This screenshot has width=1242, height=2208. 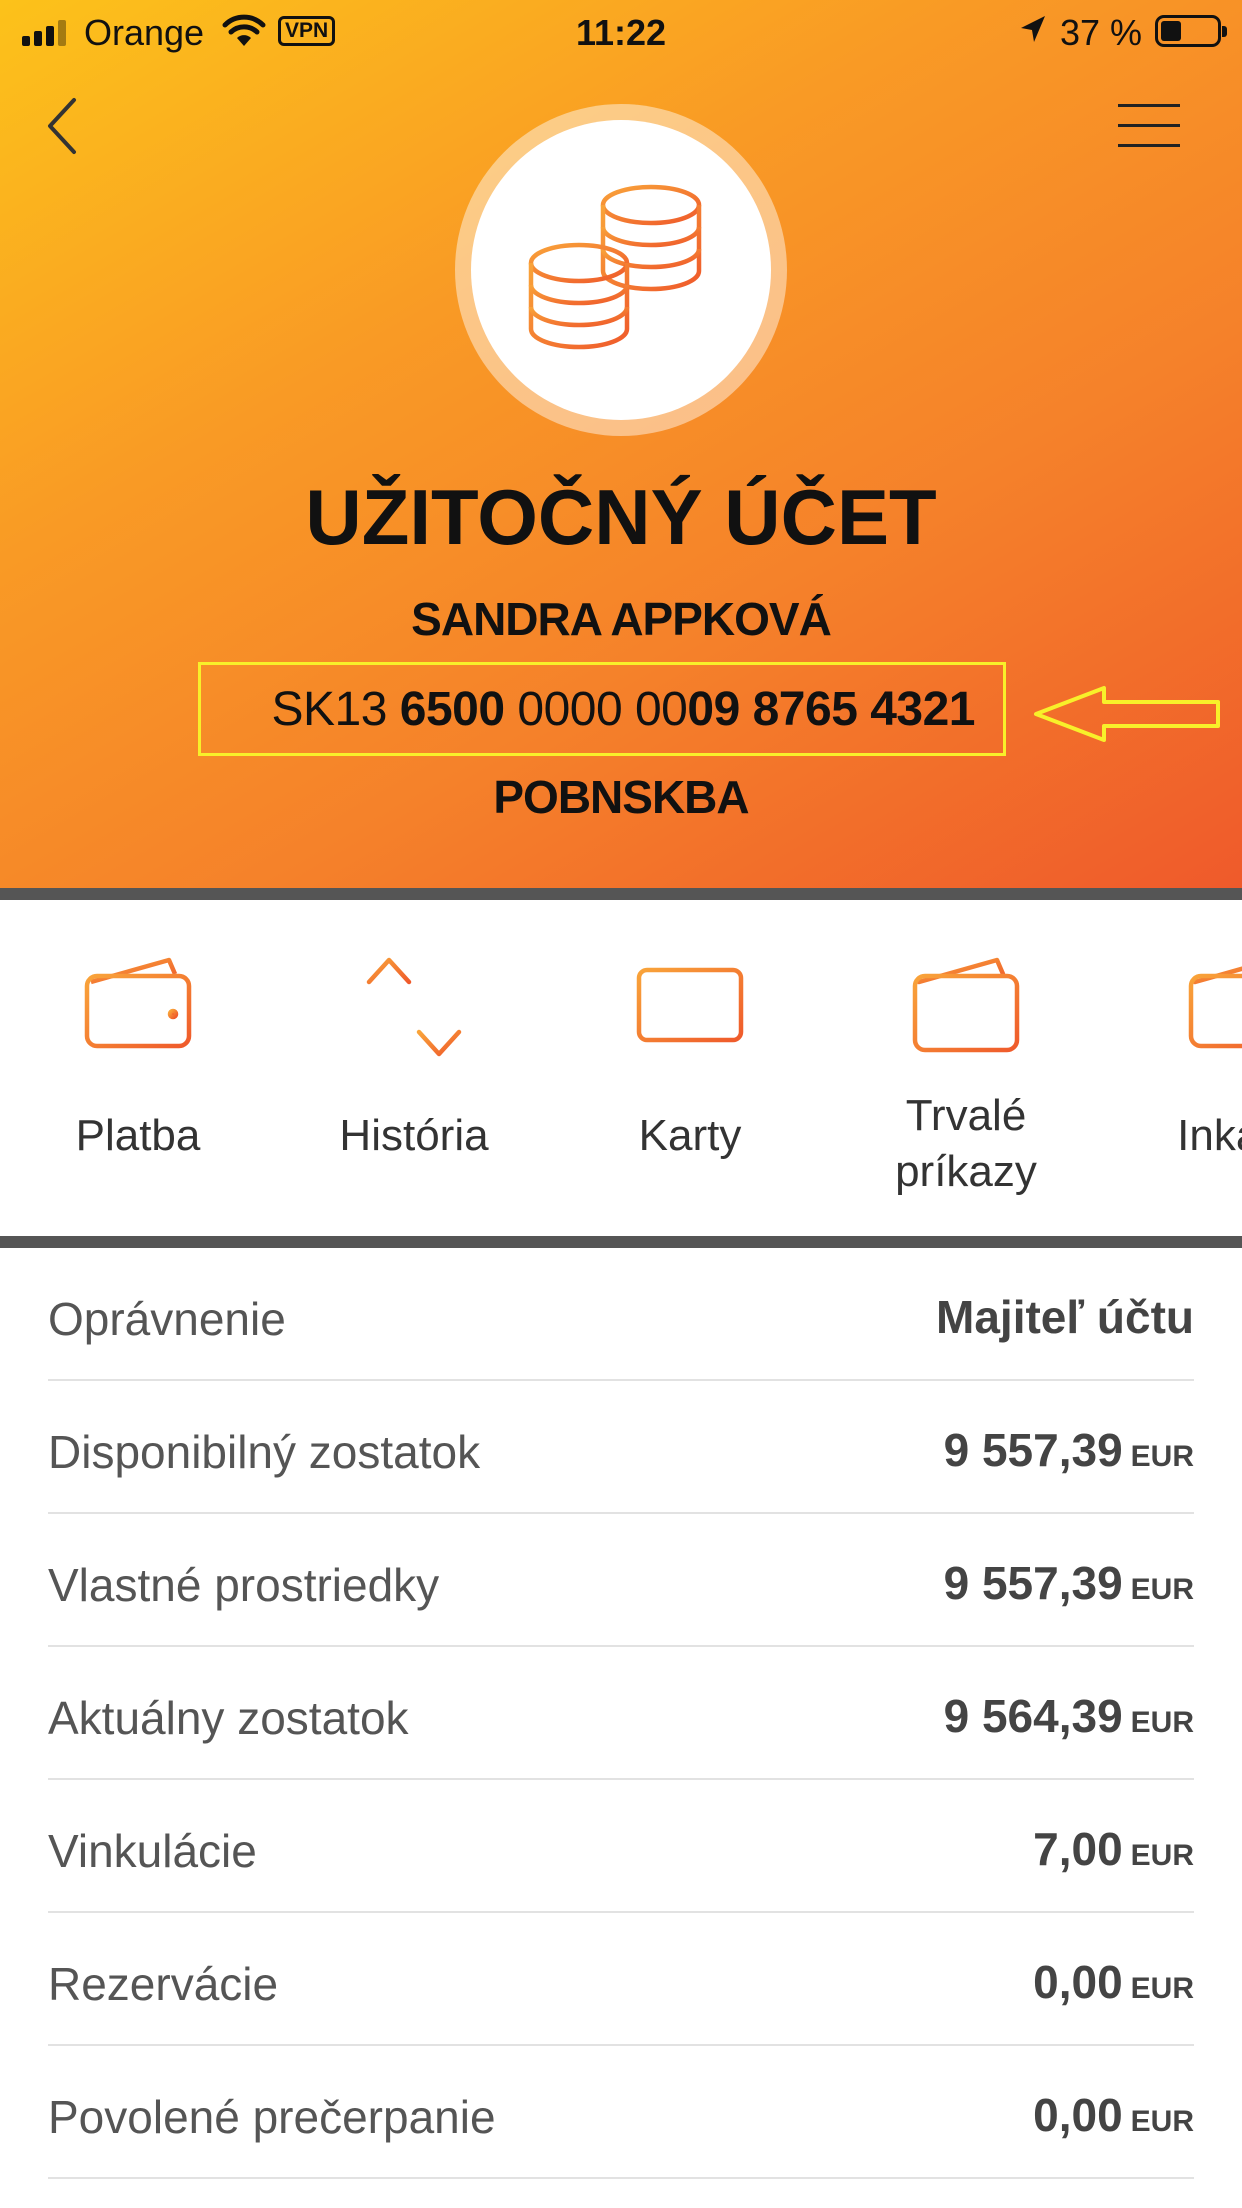 What do you see at coordinates (966, 1068) in the screenshot?
I see `action-trvale-prikazy: Trvalé príkazy` at bounding box center [966, 1068].